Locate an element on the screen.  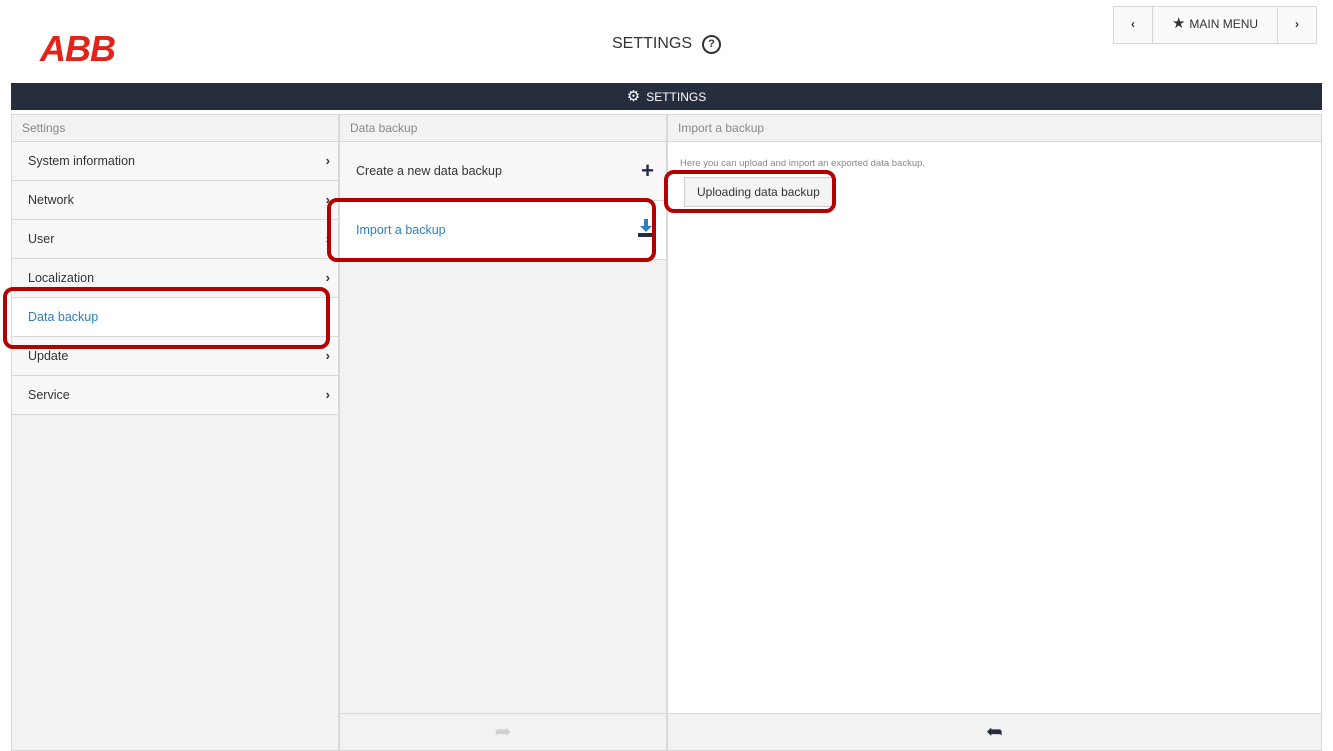
menu-item-label: Update is located at coordinates (48, 356).